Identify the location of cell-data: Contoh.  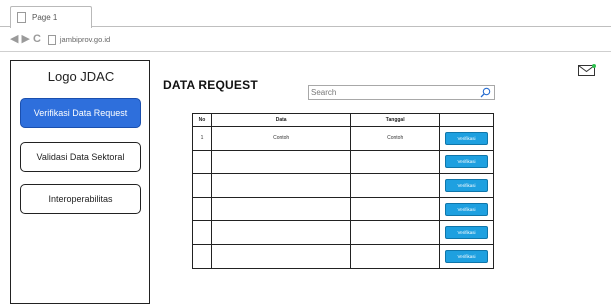
(281, 138).